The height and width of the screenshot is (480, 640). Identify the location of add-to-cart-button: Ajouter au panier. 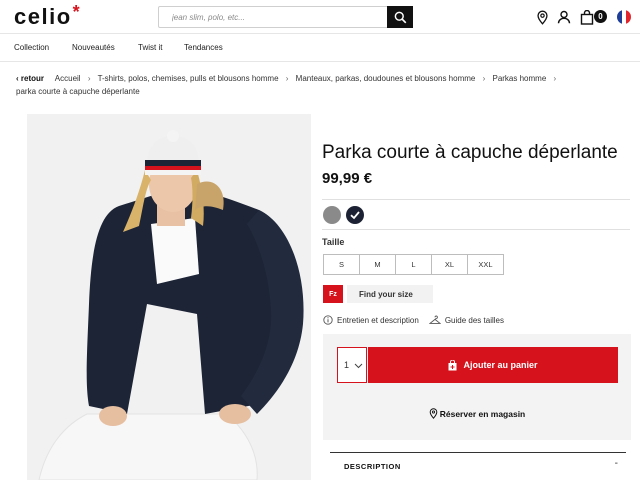
(493, 365).